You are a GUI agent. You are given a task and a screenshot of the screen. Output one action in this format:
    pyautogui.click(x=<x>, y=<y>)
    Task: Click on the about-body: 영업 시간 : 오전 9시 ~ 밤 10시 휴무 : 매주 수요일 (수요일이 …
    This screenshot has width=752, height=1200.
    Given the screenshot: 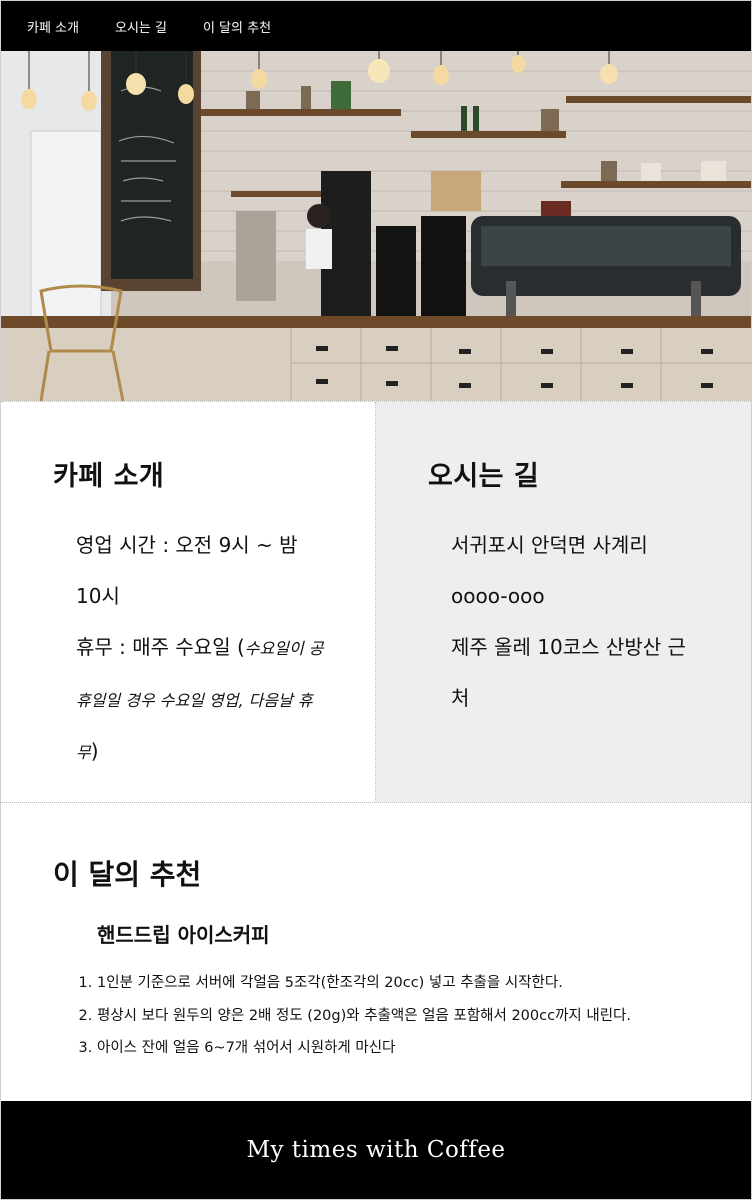 What is the action you would take?
    pyautogui.click(x=201, y=649)
    